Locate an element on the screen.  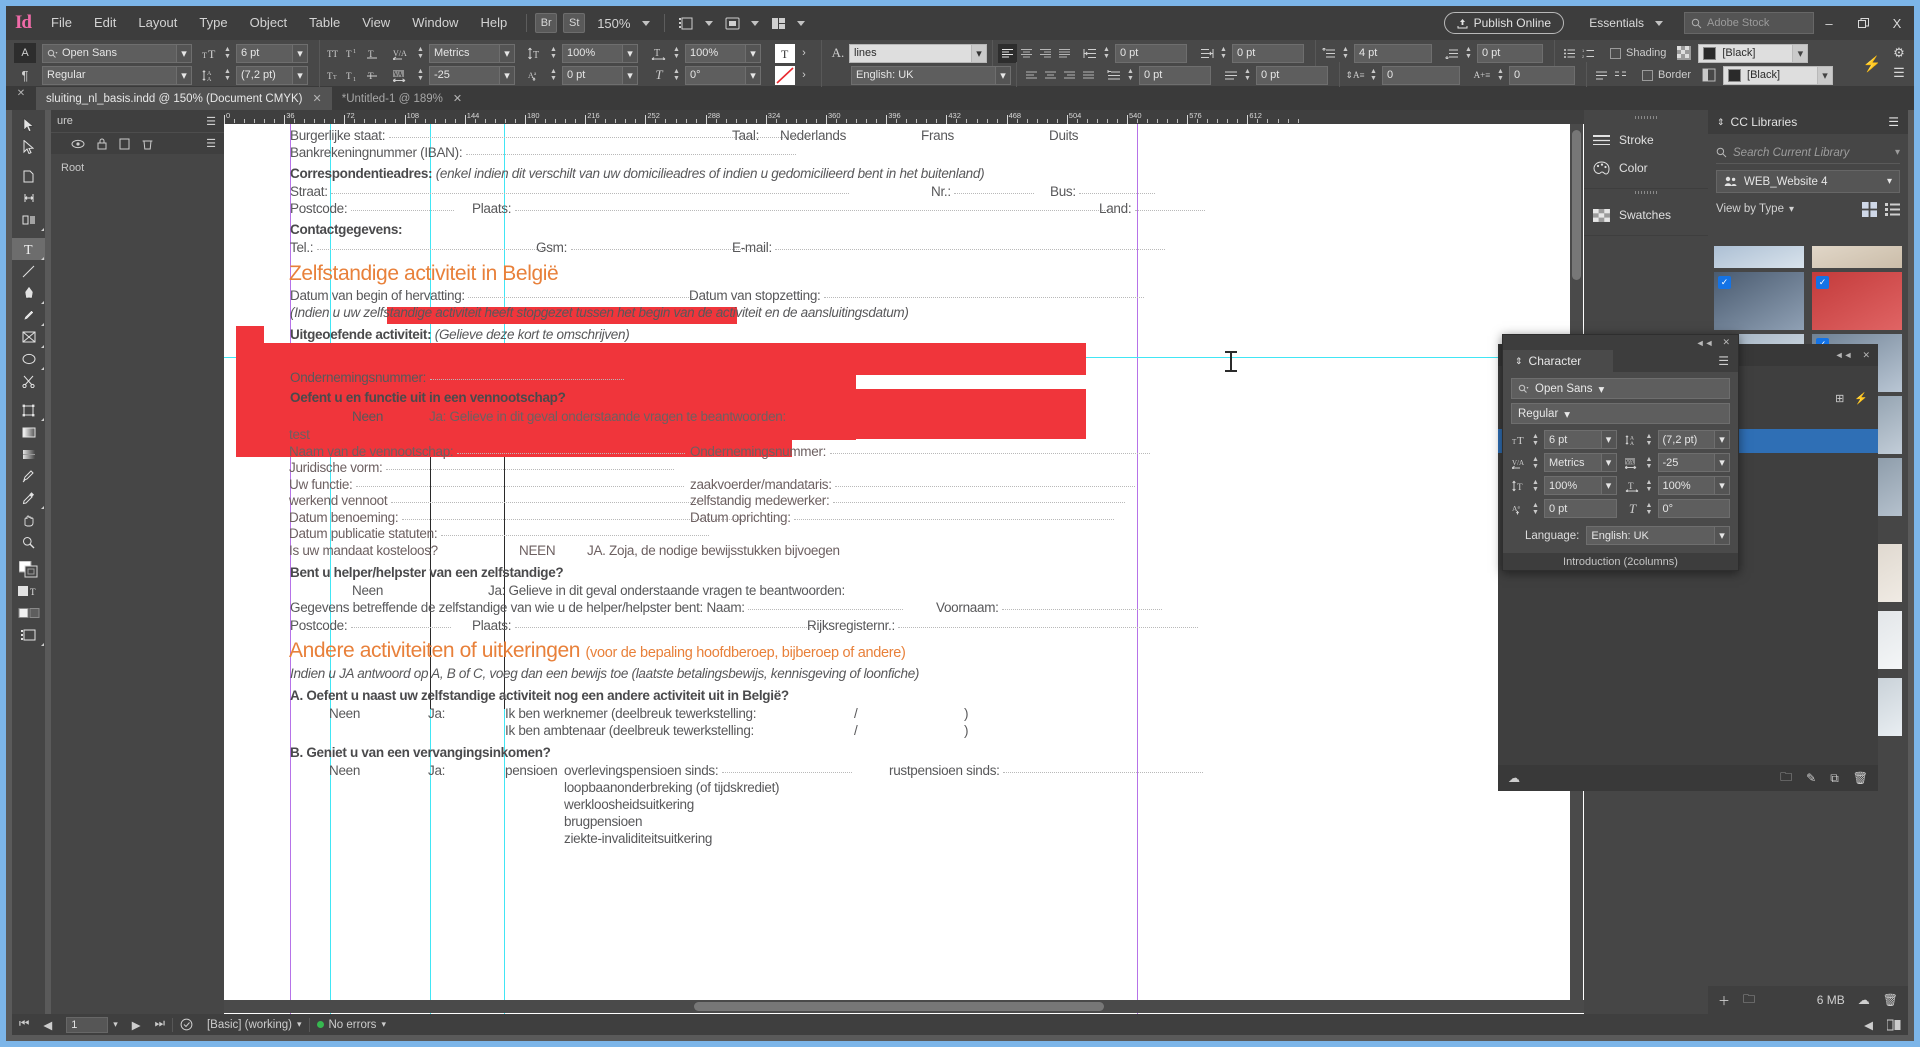
quick-apply-icon: ⚡ is located at coordinates (1872, 64).